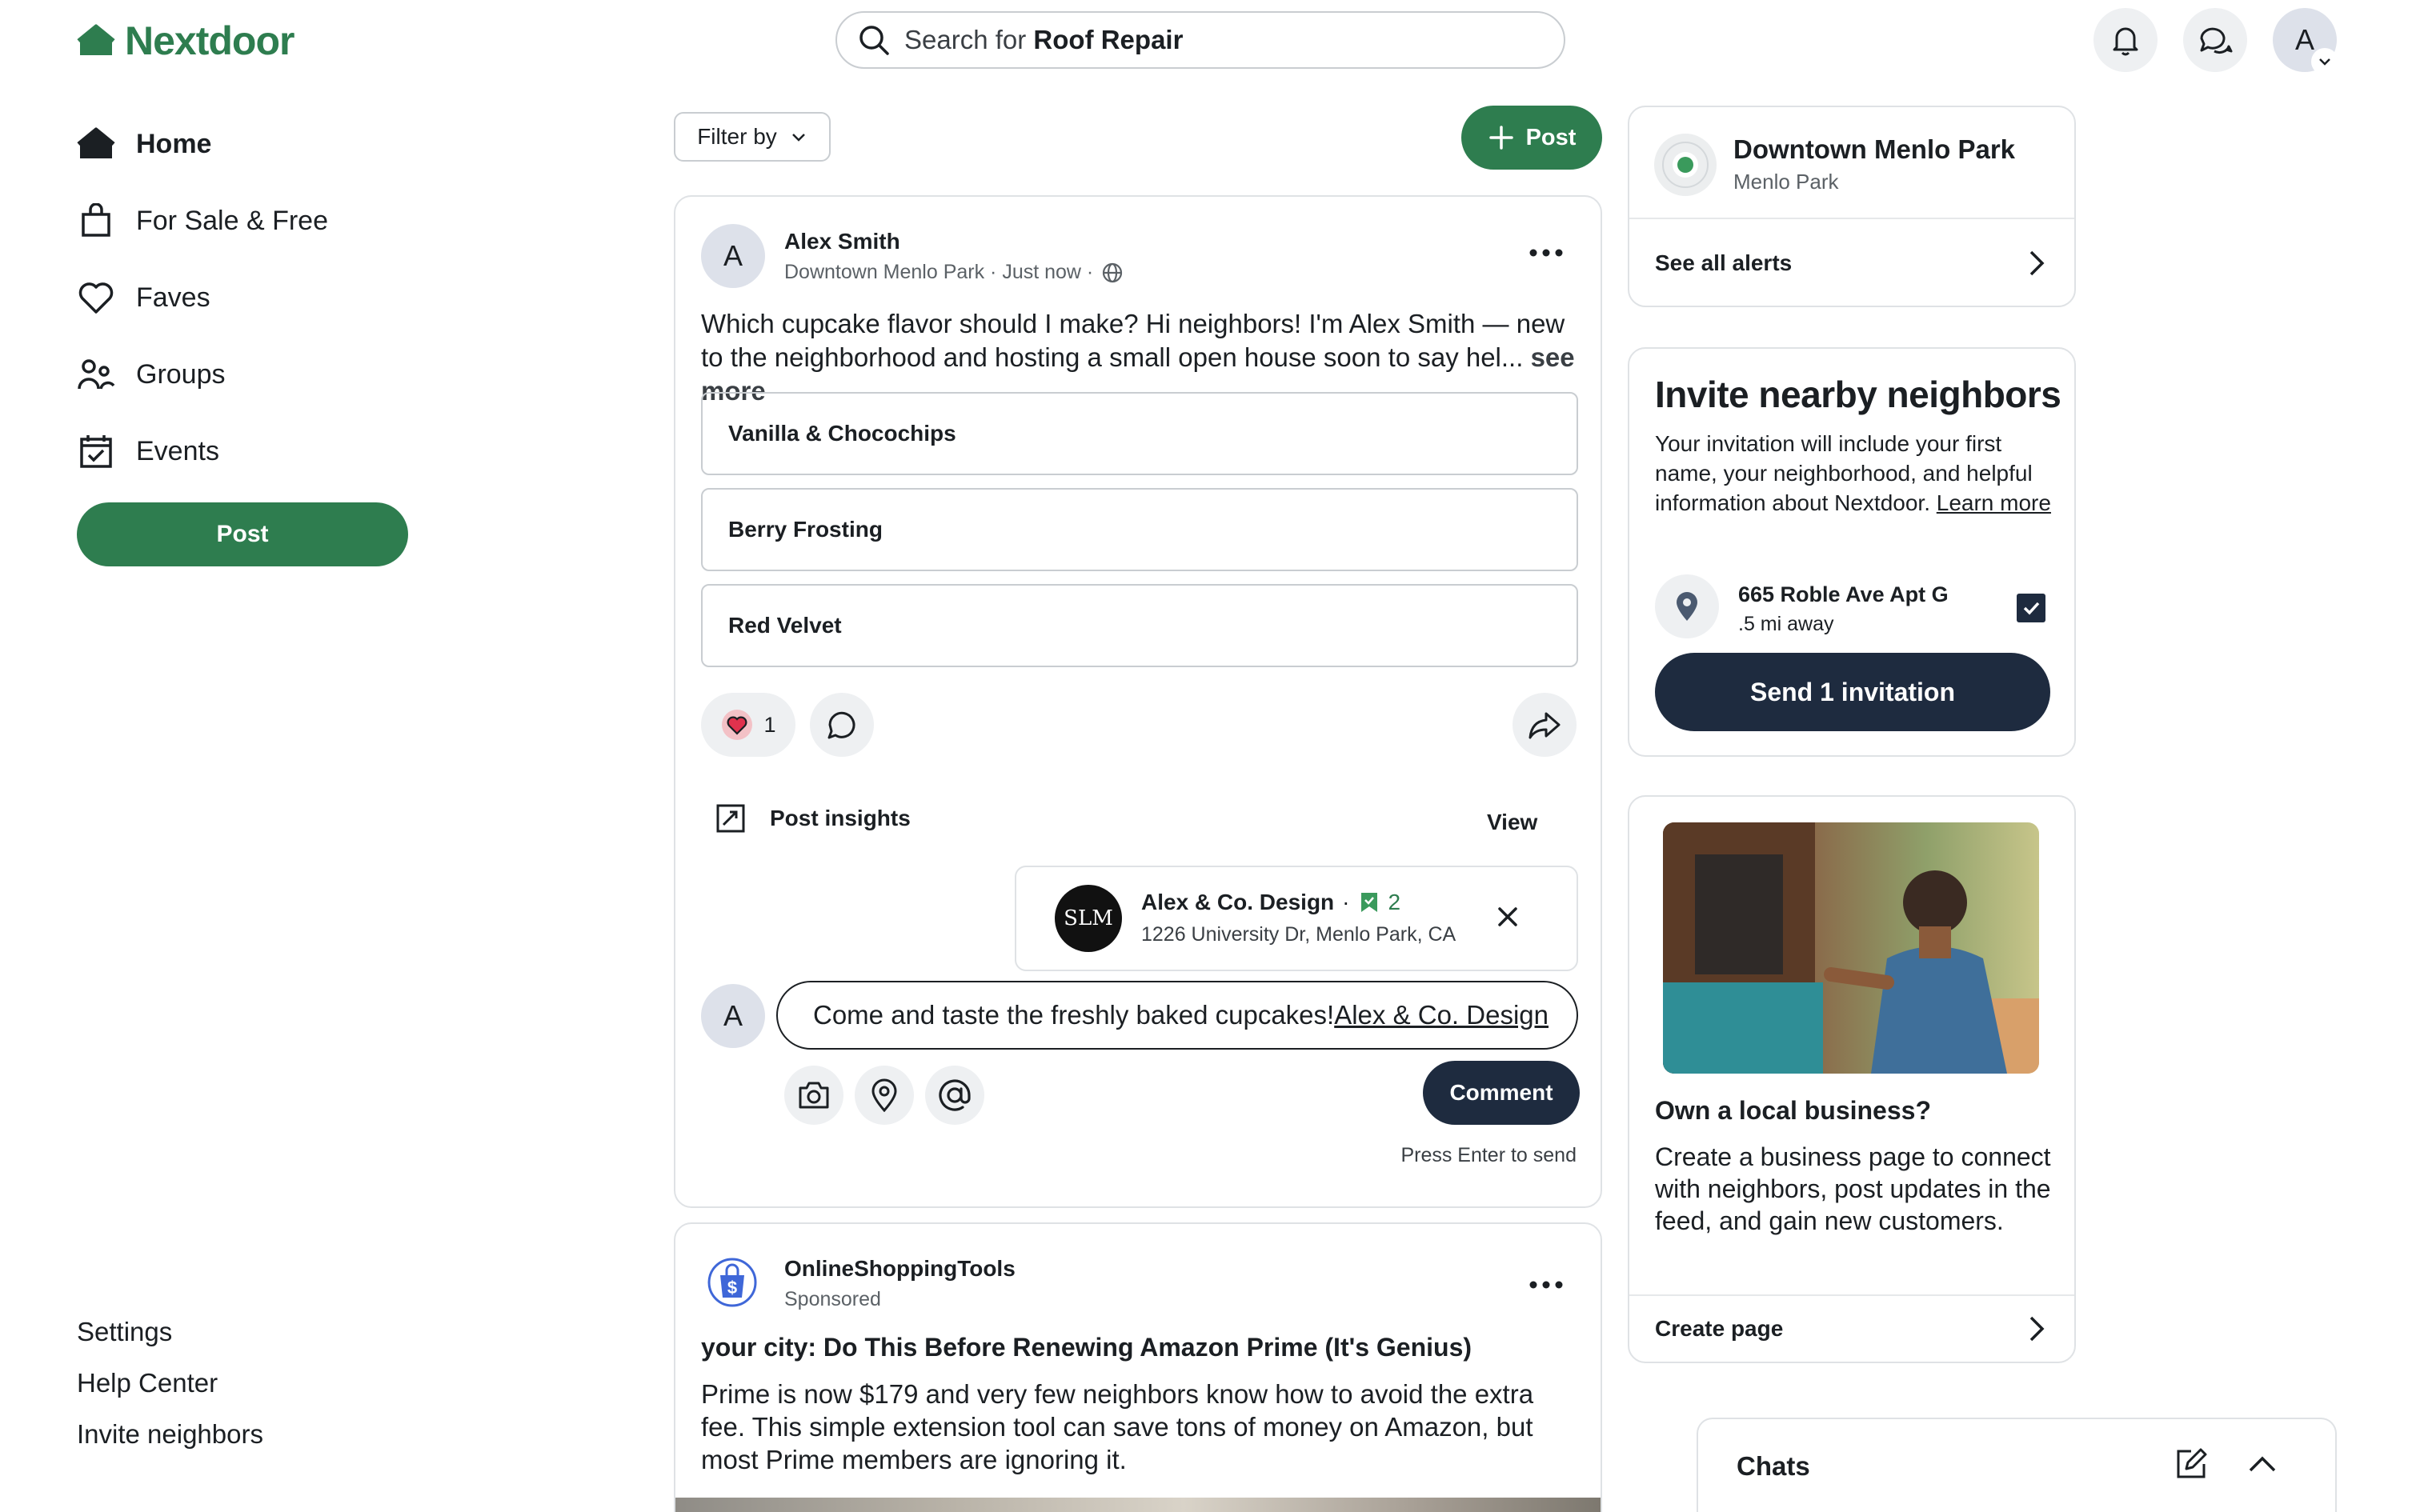 This screenshot has width=2420, height=1512. Describe the element at coordinates (1773, 1466) in the screenshot. I see `chats-title: Chats` at that location.